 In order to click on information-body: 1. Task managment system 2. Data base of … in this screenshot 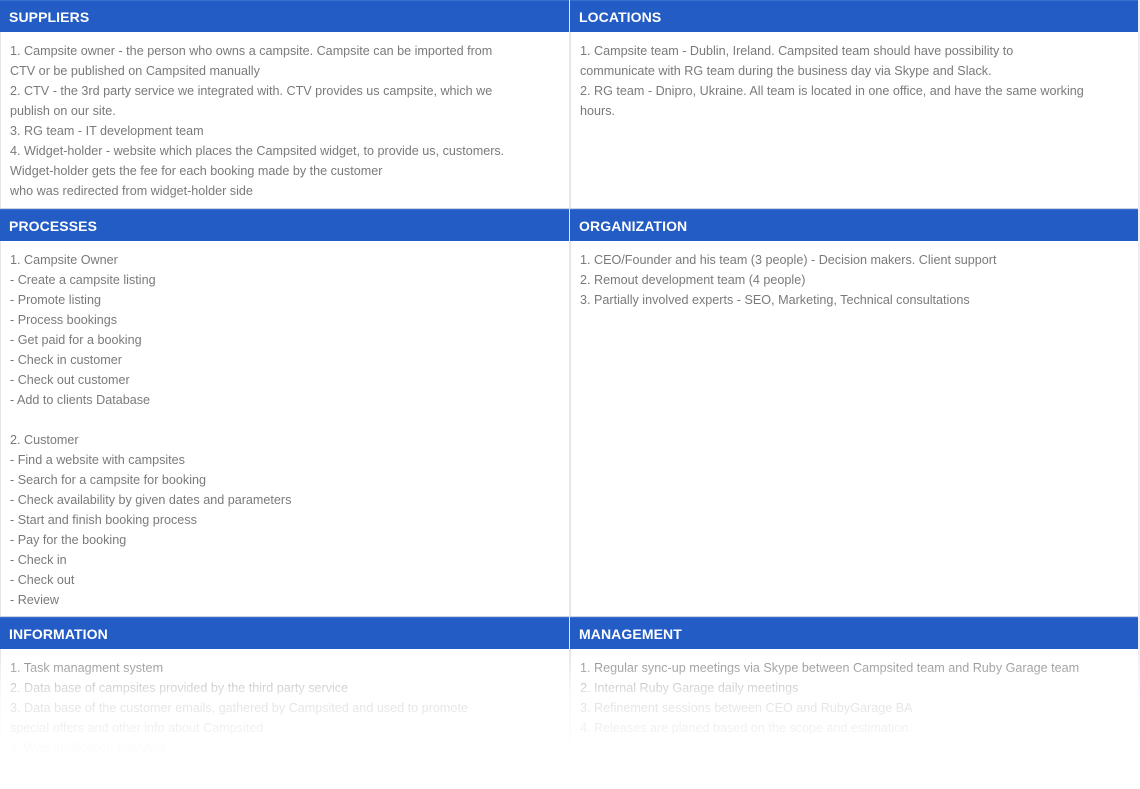, I will do `click(284, 712)`.